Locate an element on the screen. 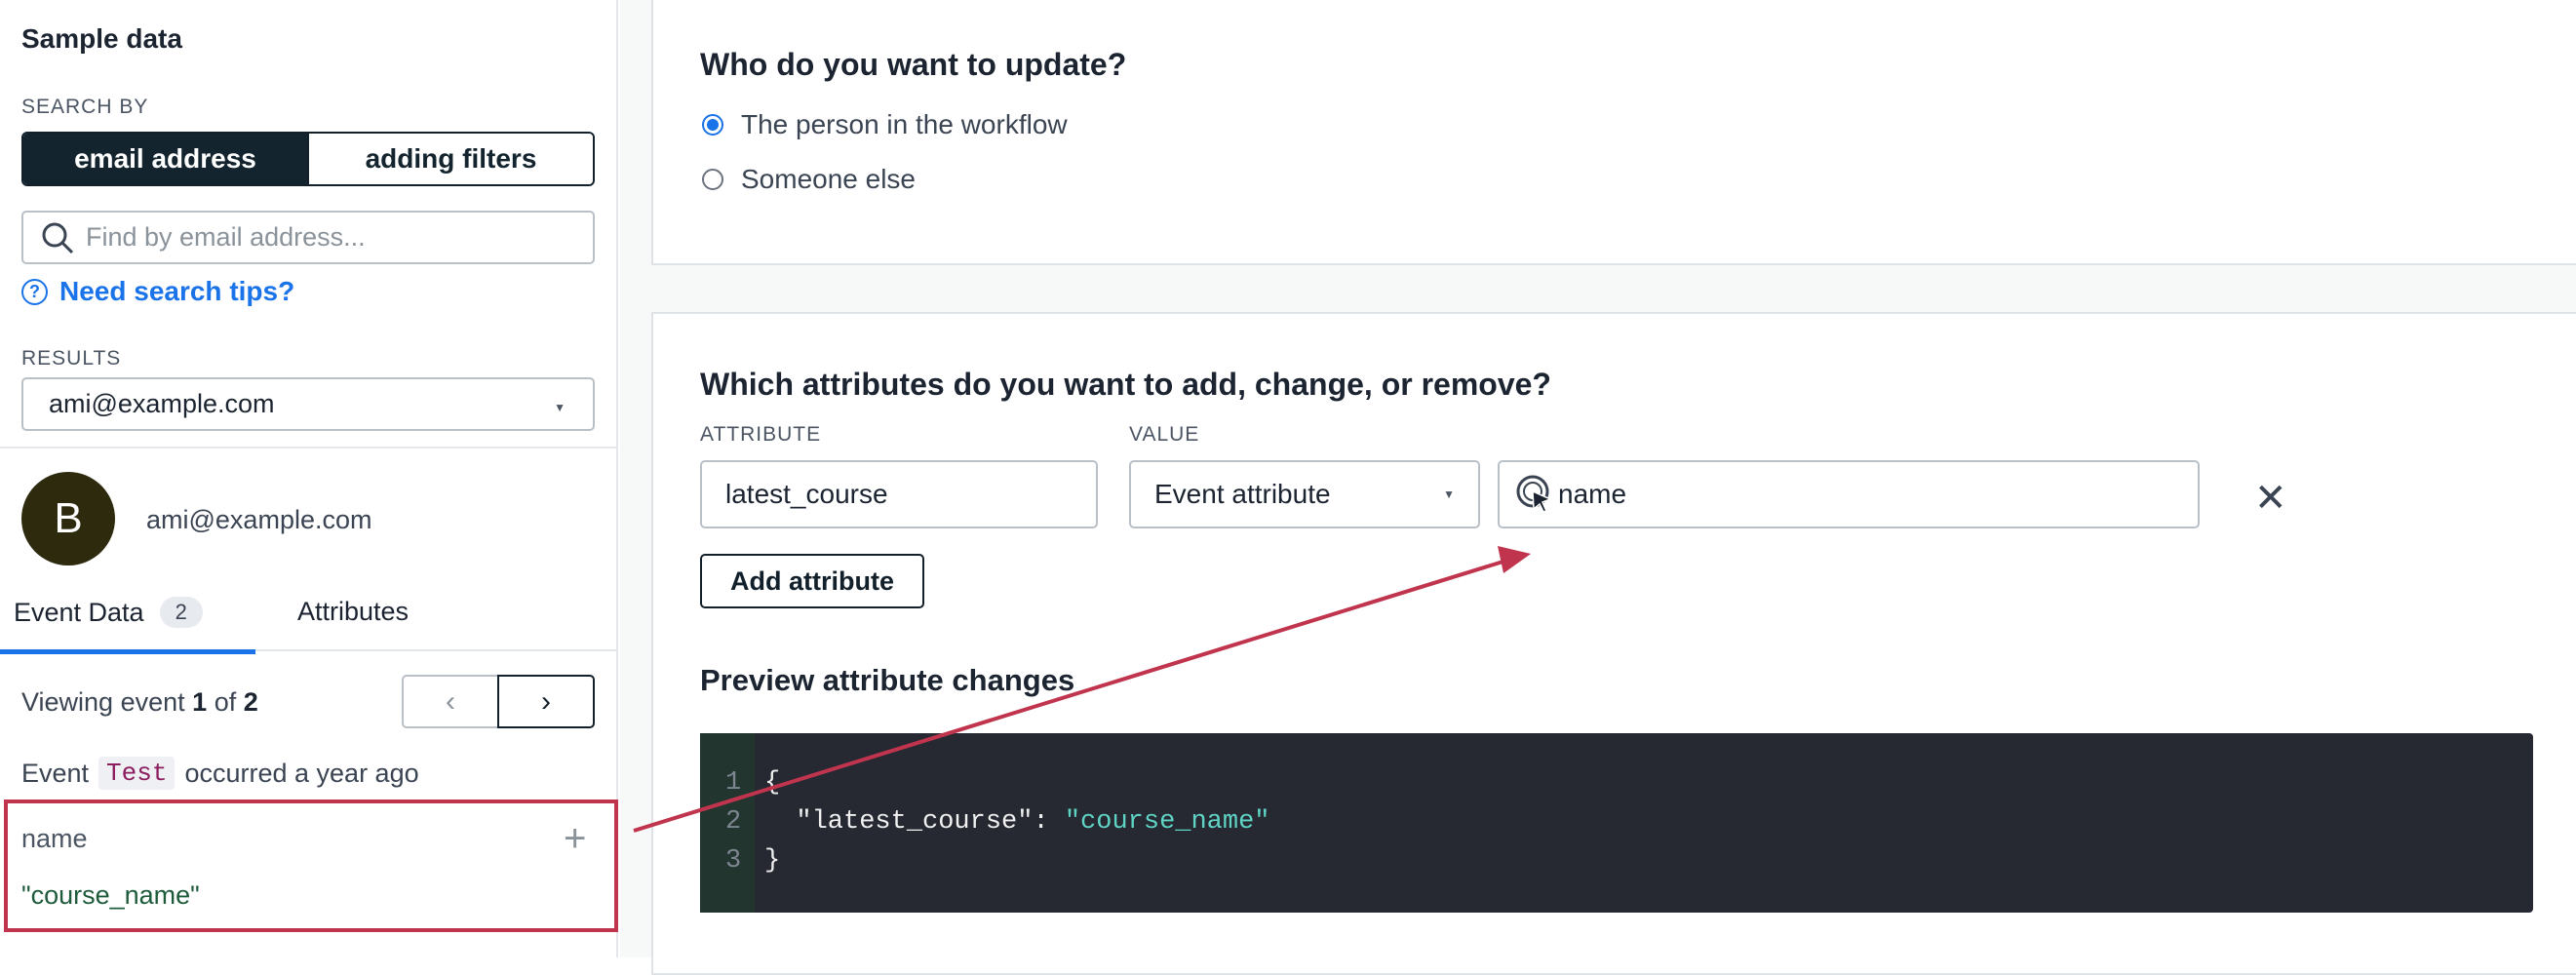 This screenshot has width=2576, height=975. sidebar-tabs: Event Data 2 Attributes is located at coordinates (309, 619).